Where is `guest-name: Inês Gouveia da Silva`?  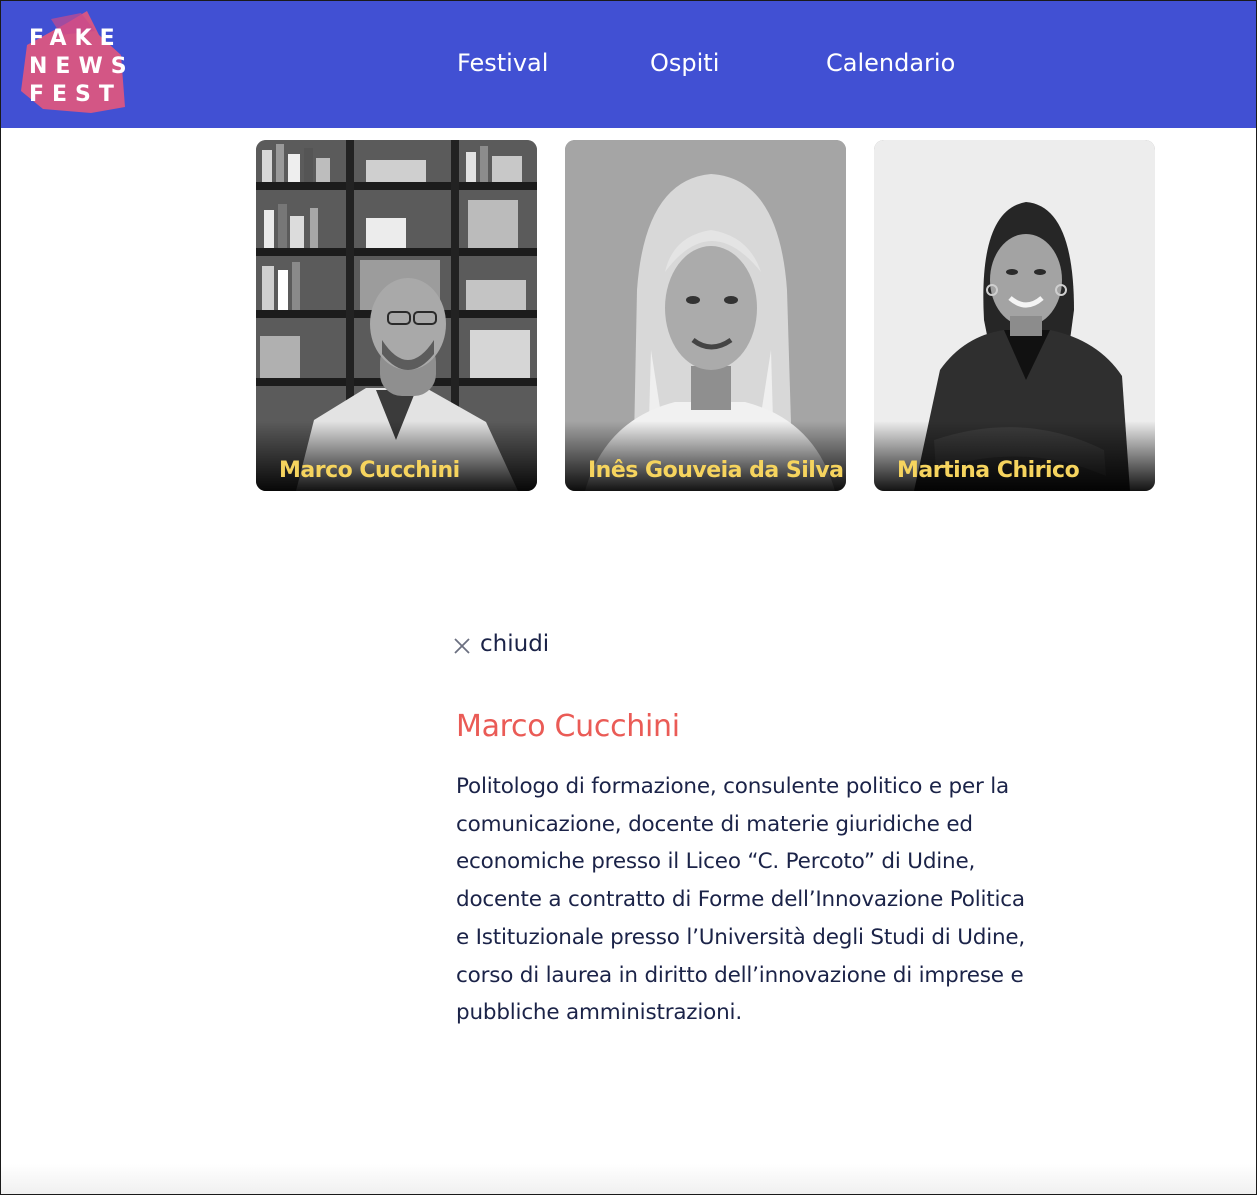
guest-name: Inês Gouveia da Silva is located at coordinates (716, 470).